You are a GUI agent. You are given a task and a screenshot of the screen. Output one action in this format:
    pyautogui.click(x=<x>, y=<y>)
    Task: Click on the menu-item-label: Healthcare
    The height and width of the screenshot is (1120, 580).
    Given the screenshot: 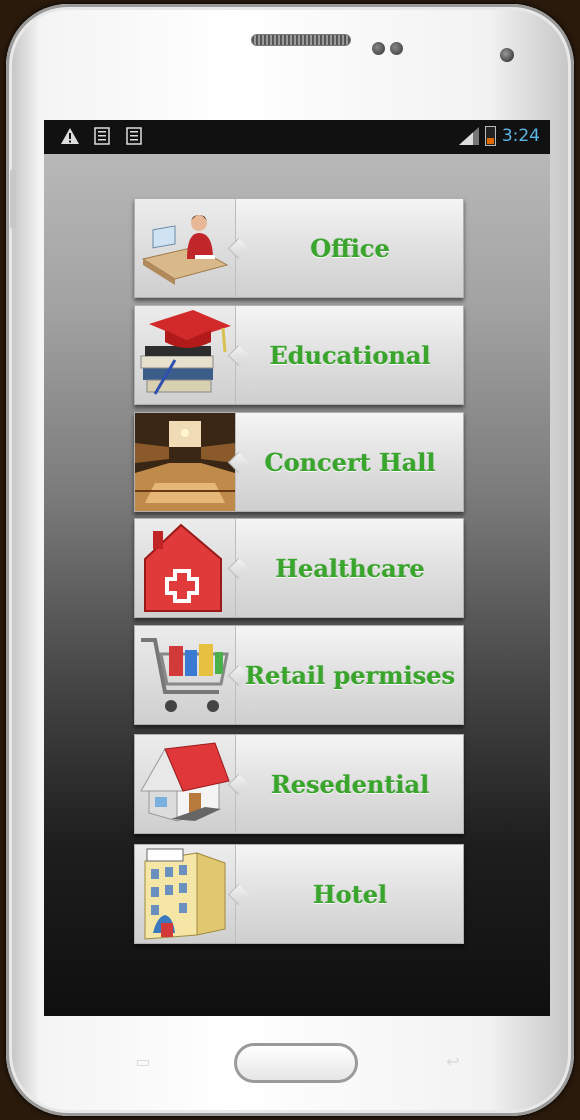 What is the action you would take?
    pyautogui.click(x=350, y=568)
    